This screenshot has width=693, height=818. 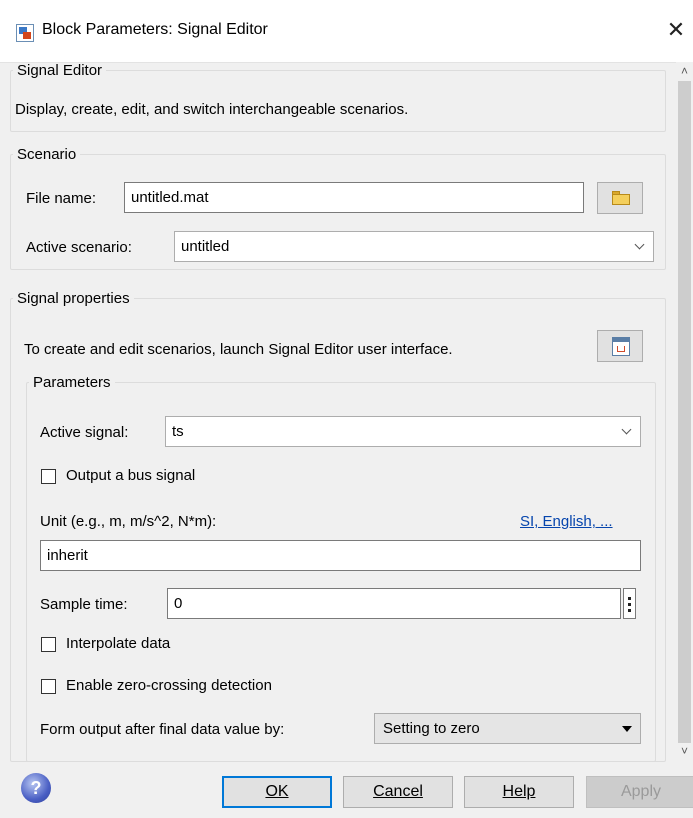 I want to click on browse-file-button, so click(x=620, y=198).